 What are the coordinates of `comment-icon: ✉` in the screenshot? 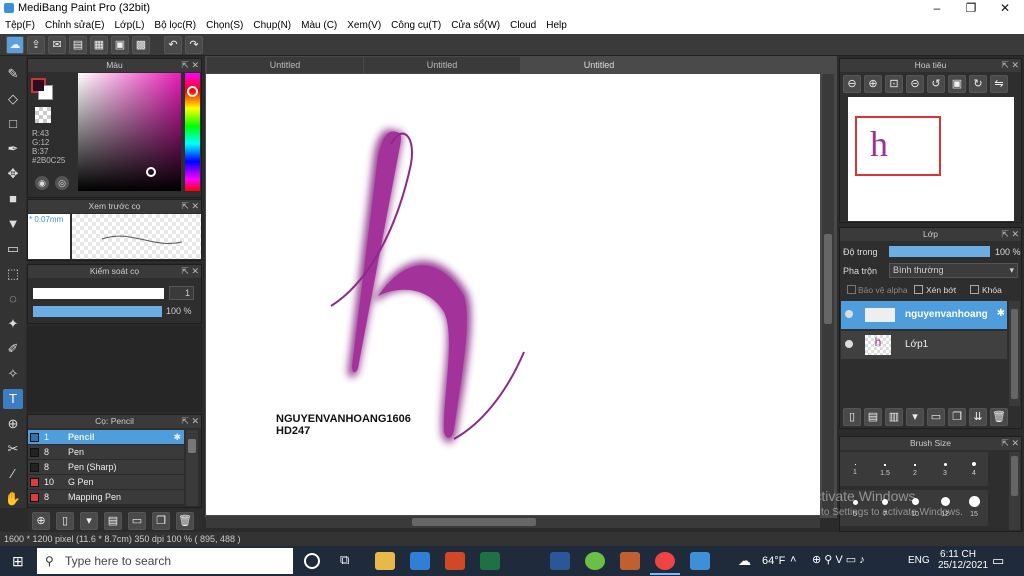 It's located at (57, 44).